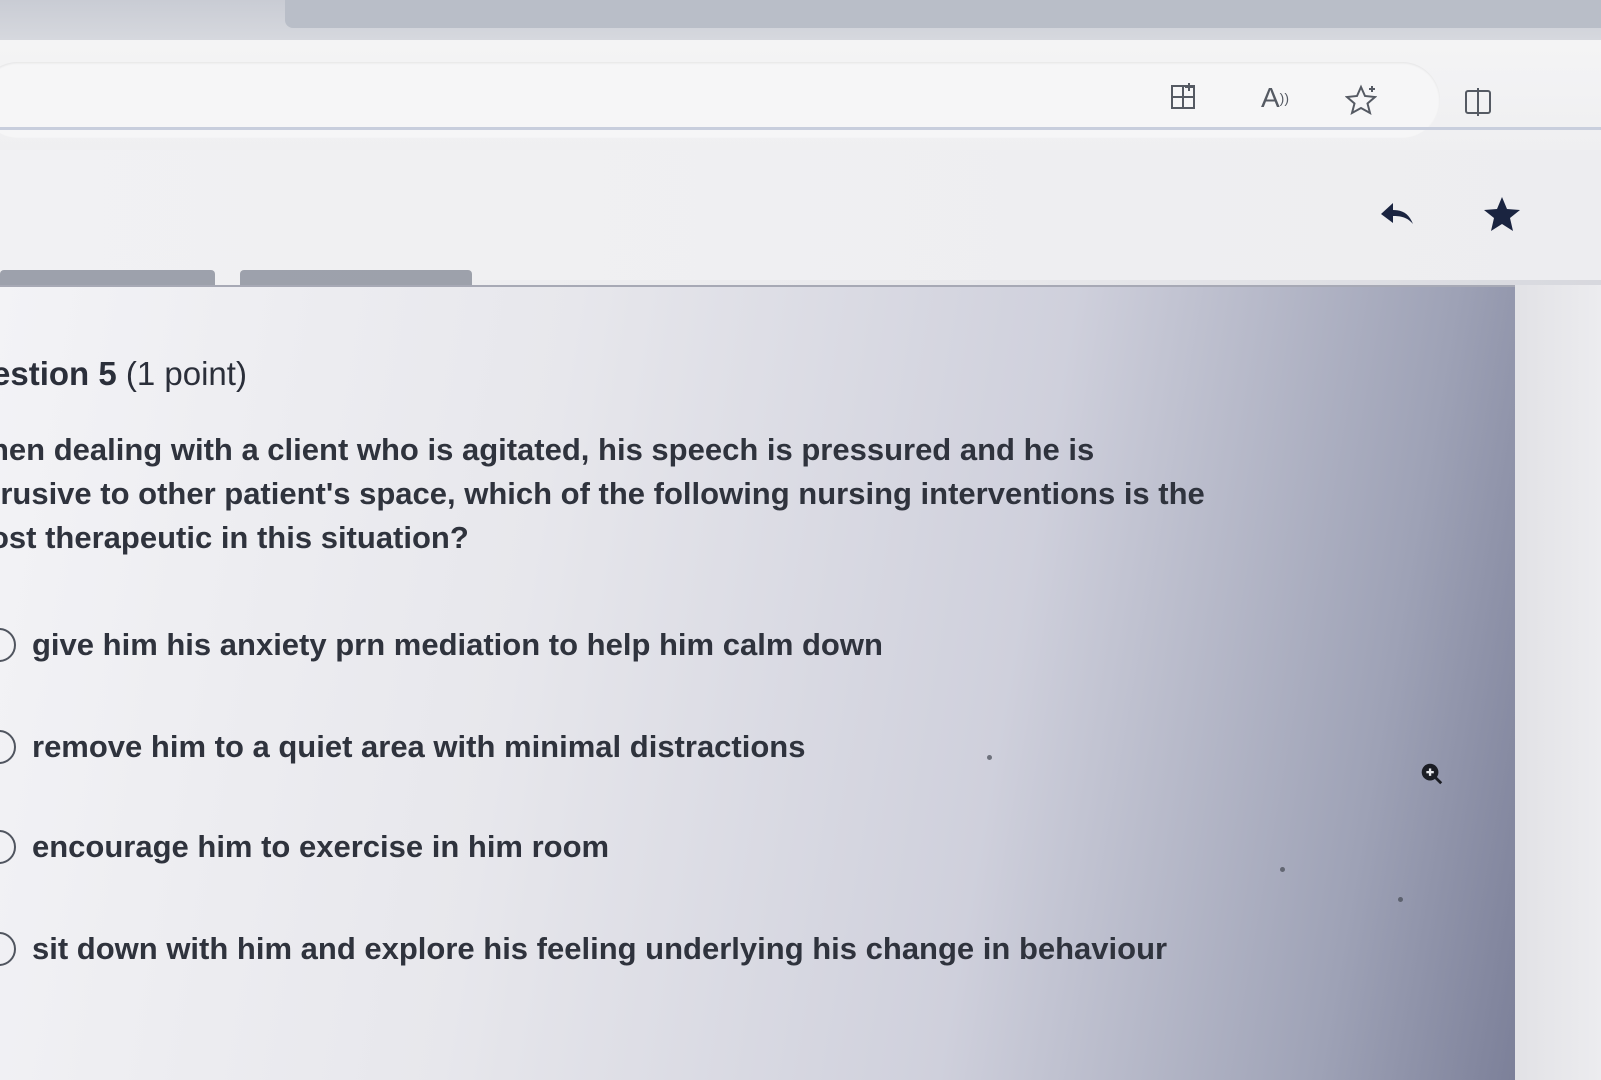 The width and height of the screenshot is (1601, 1080). Describe the element at coordinates (1397, 214) in the screenshot. I see `reply-arrow-icon` at that location.